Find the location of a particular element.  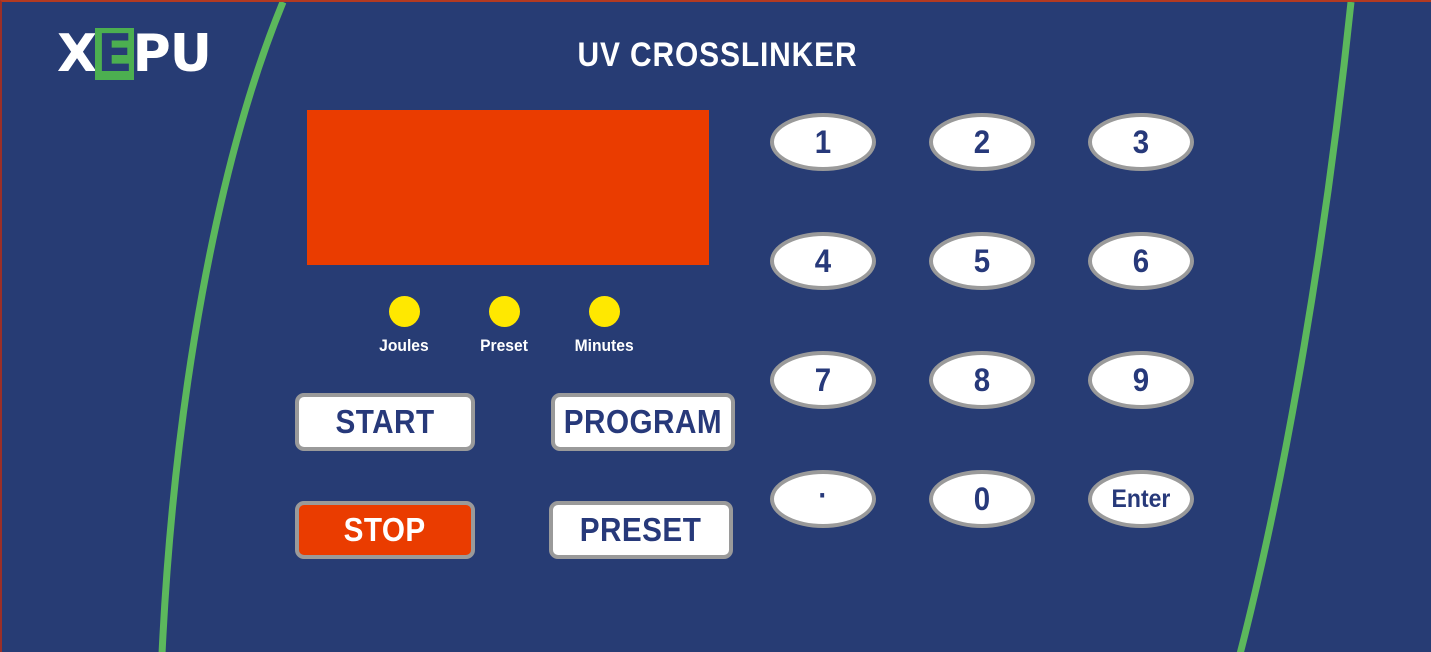

key-0: 0 is located at coordinates (982, 499).